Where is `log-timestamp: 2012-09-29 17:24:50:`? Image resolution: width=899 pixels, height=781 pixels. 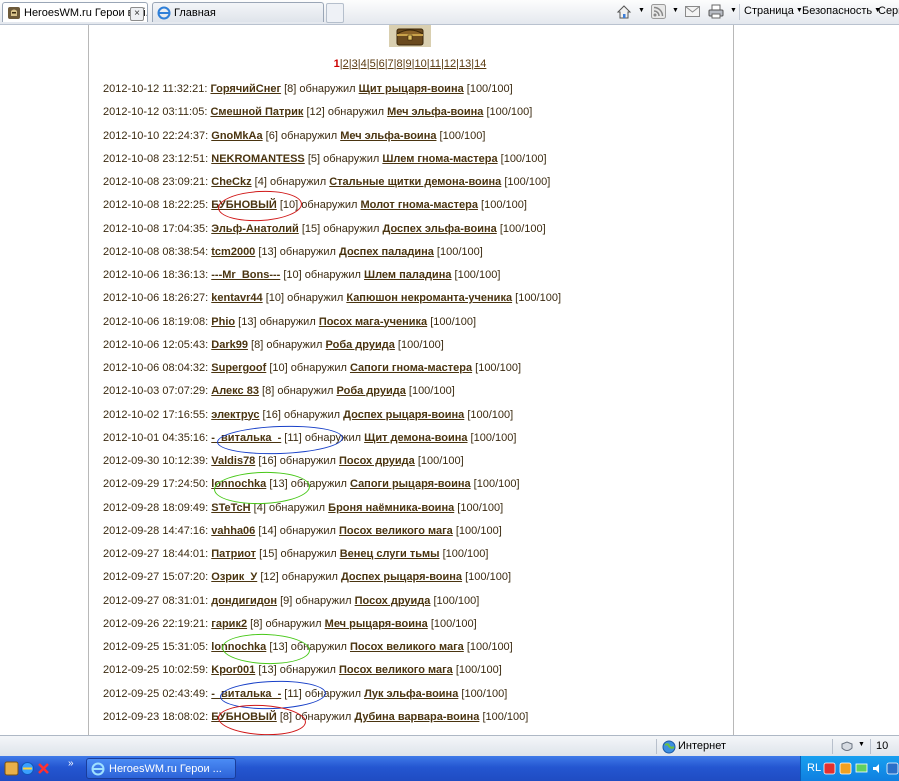
log-timestamp: 2012-09-29 17:24:50: is located at coordinates (156, 484).